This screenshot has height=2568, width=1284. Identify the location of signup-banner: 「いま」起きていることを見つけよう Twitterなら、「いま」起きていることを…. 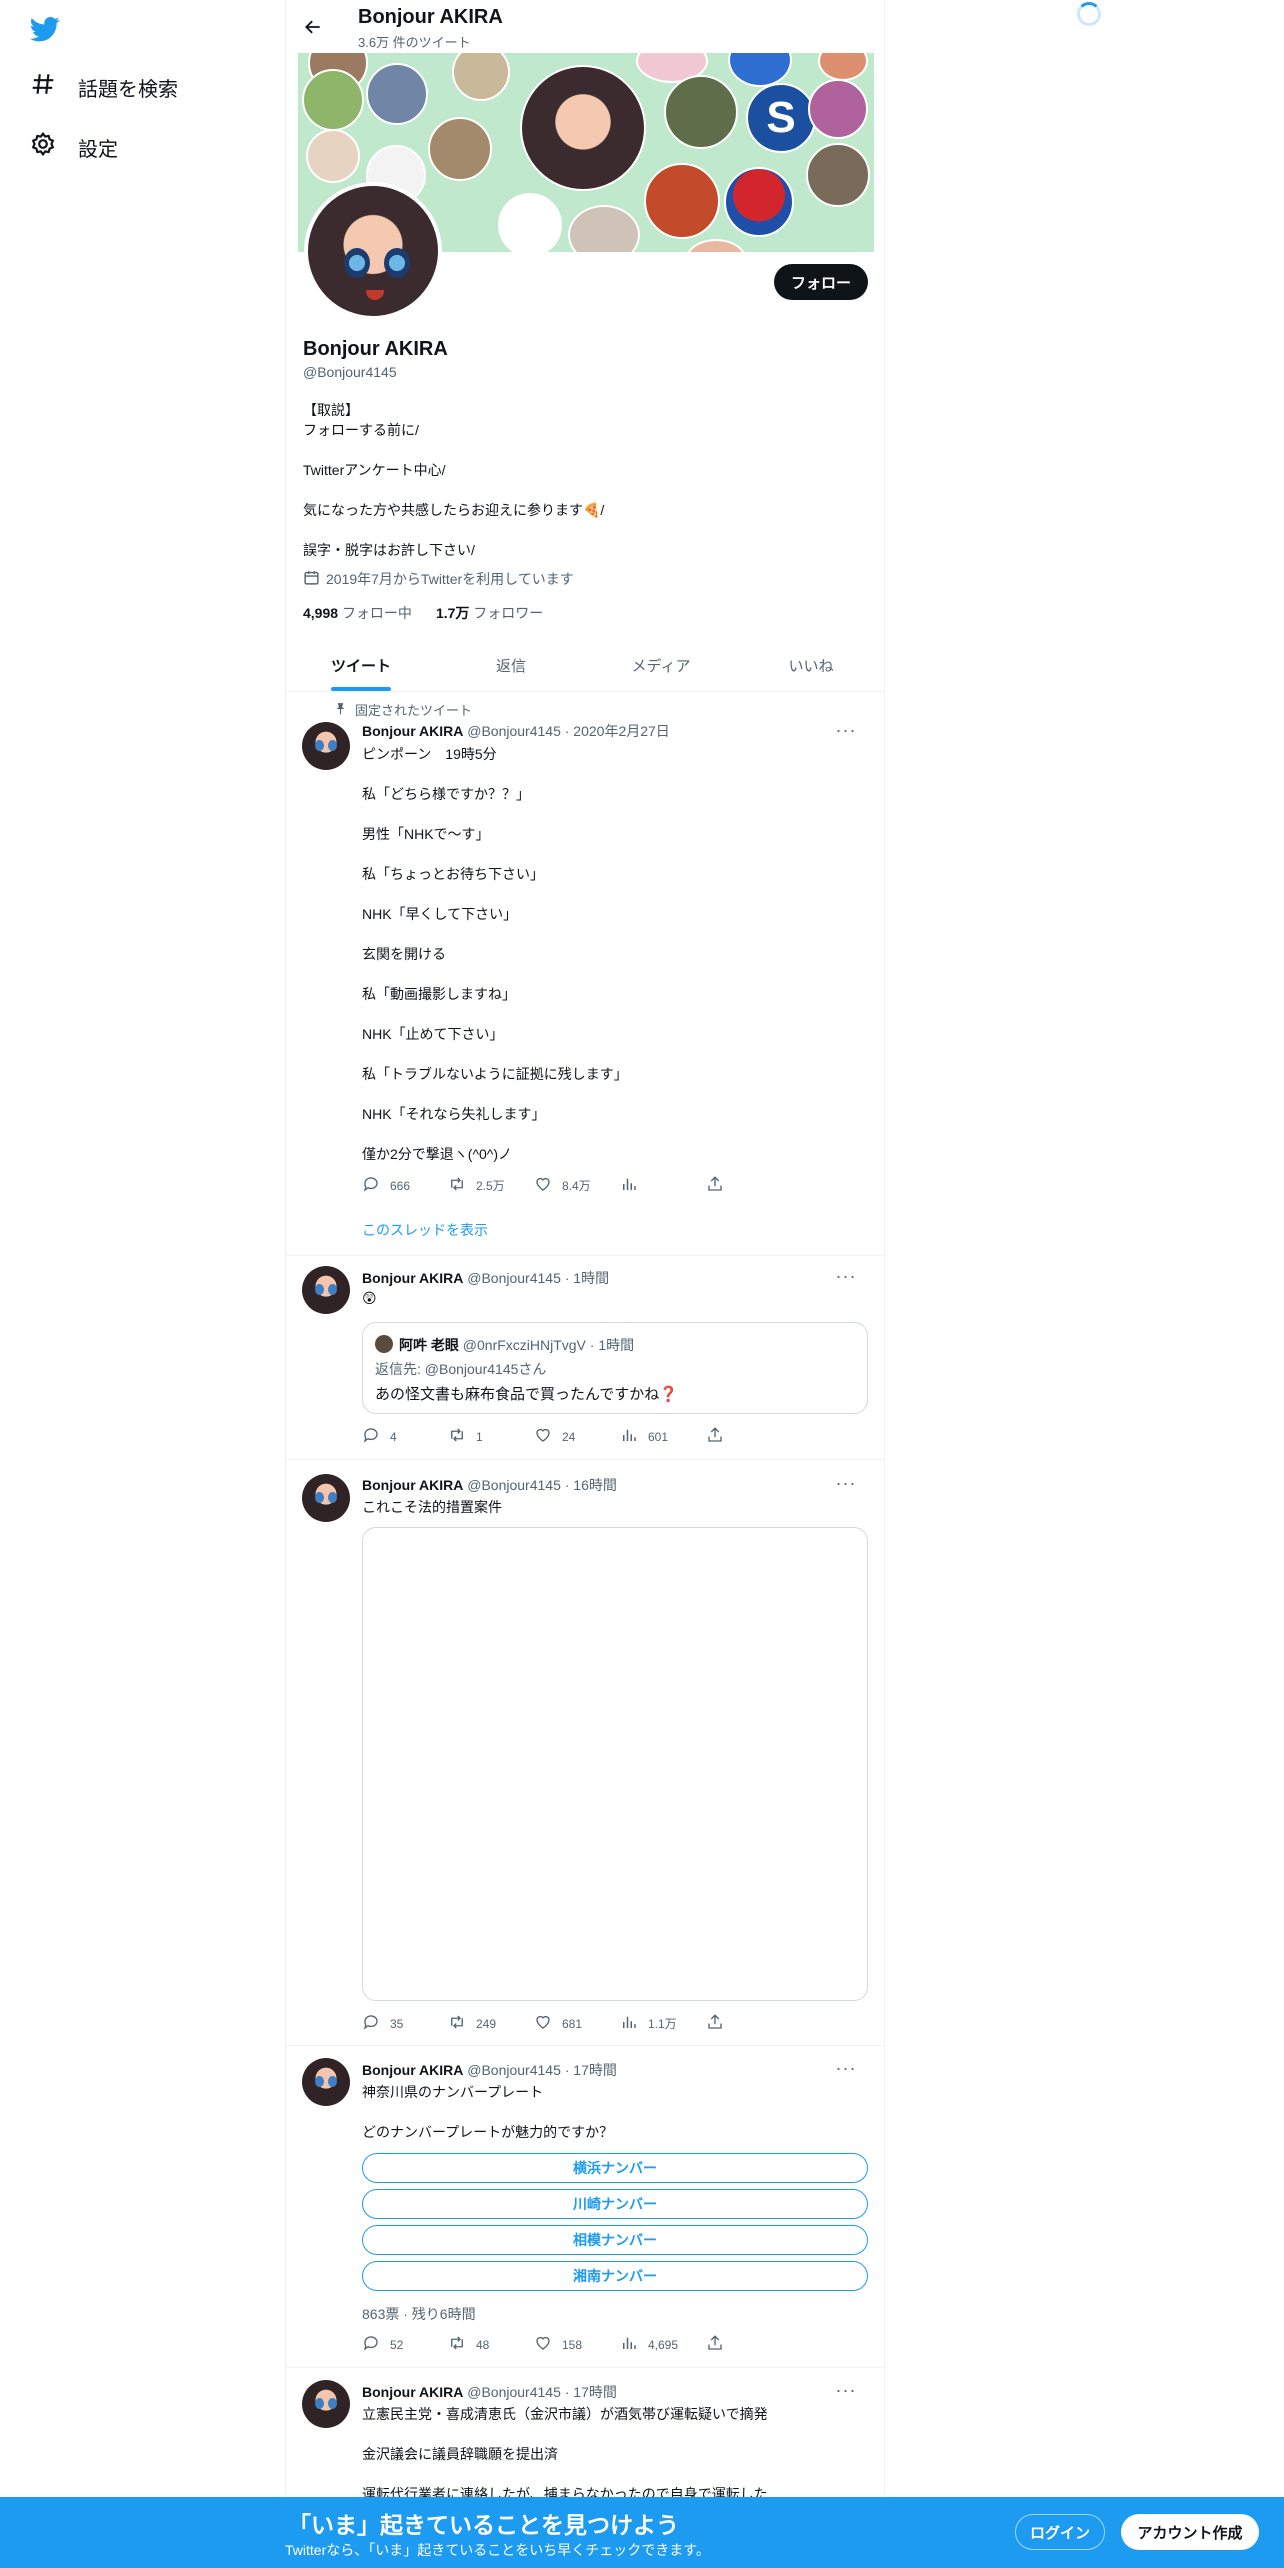
(642, 2532).